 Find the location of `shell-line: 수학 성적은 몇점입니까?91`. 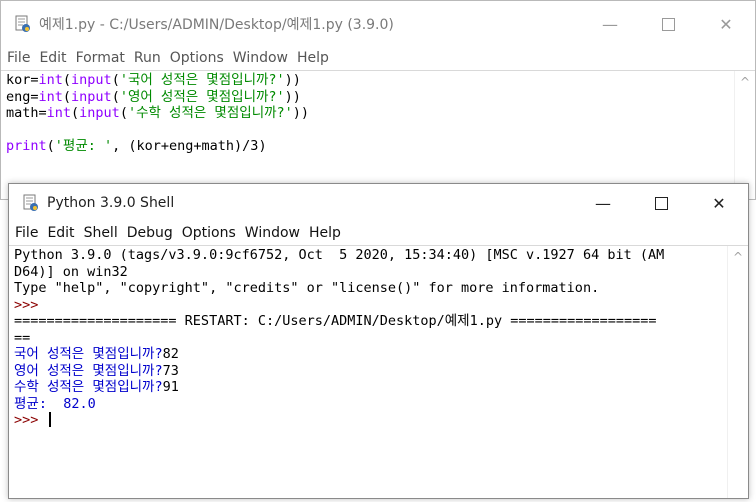

shell-line: 수학 성적은 몇점입니까?91 is located at coordinates (96, 387).